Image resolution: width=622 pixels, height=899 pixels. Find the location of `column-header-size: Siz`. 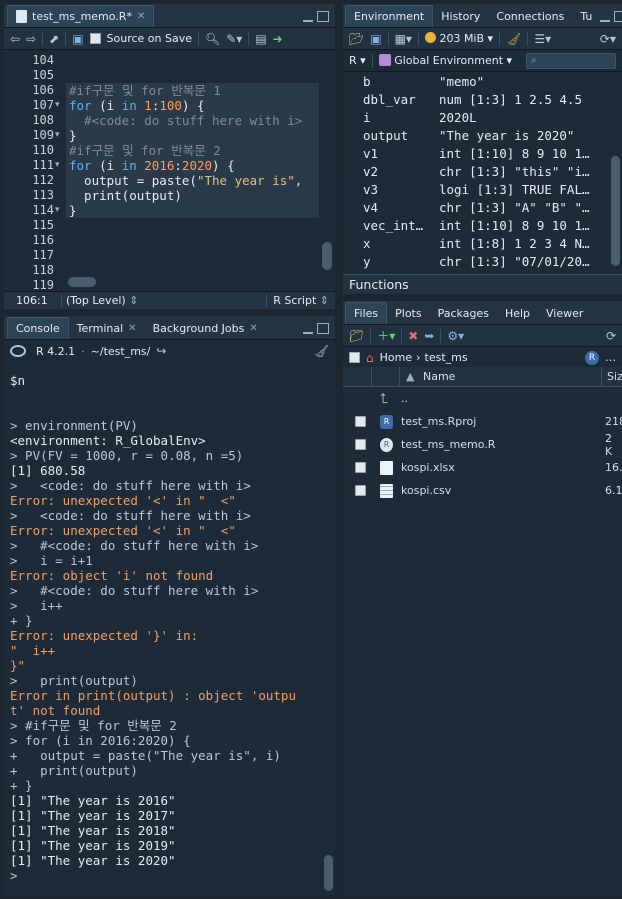

column-header-size: Siz is located at coordinates (614, 376).